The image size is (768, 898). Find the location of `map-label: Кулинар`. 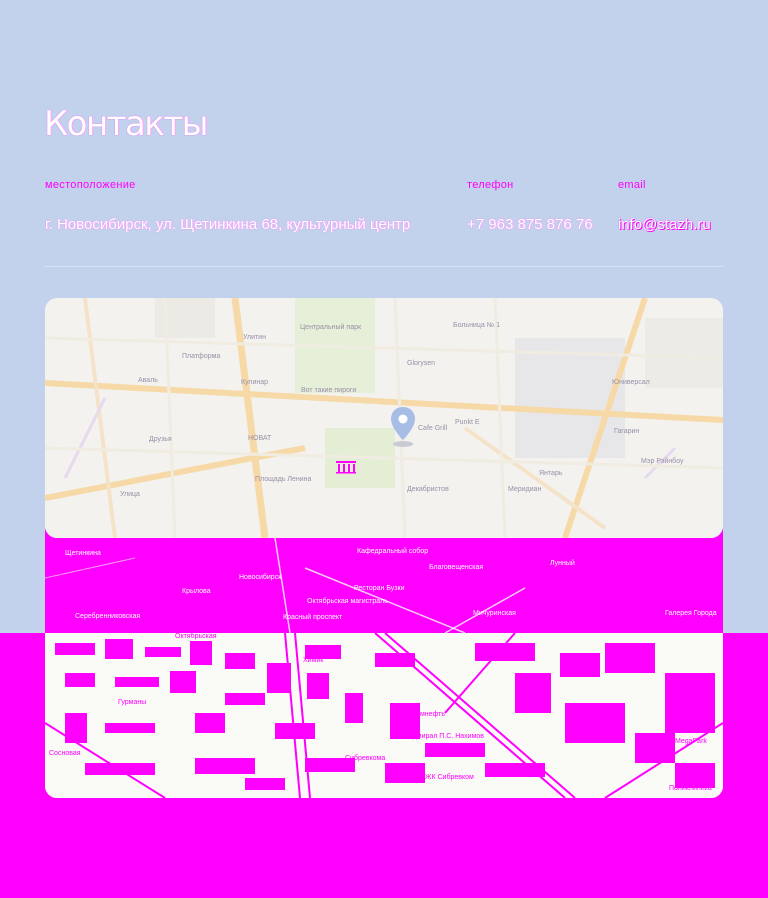

map-label: Кулинар is located at coordinates (255, 382).